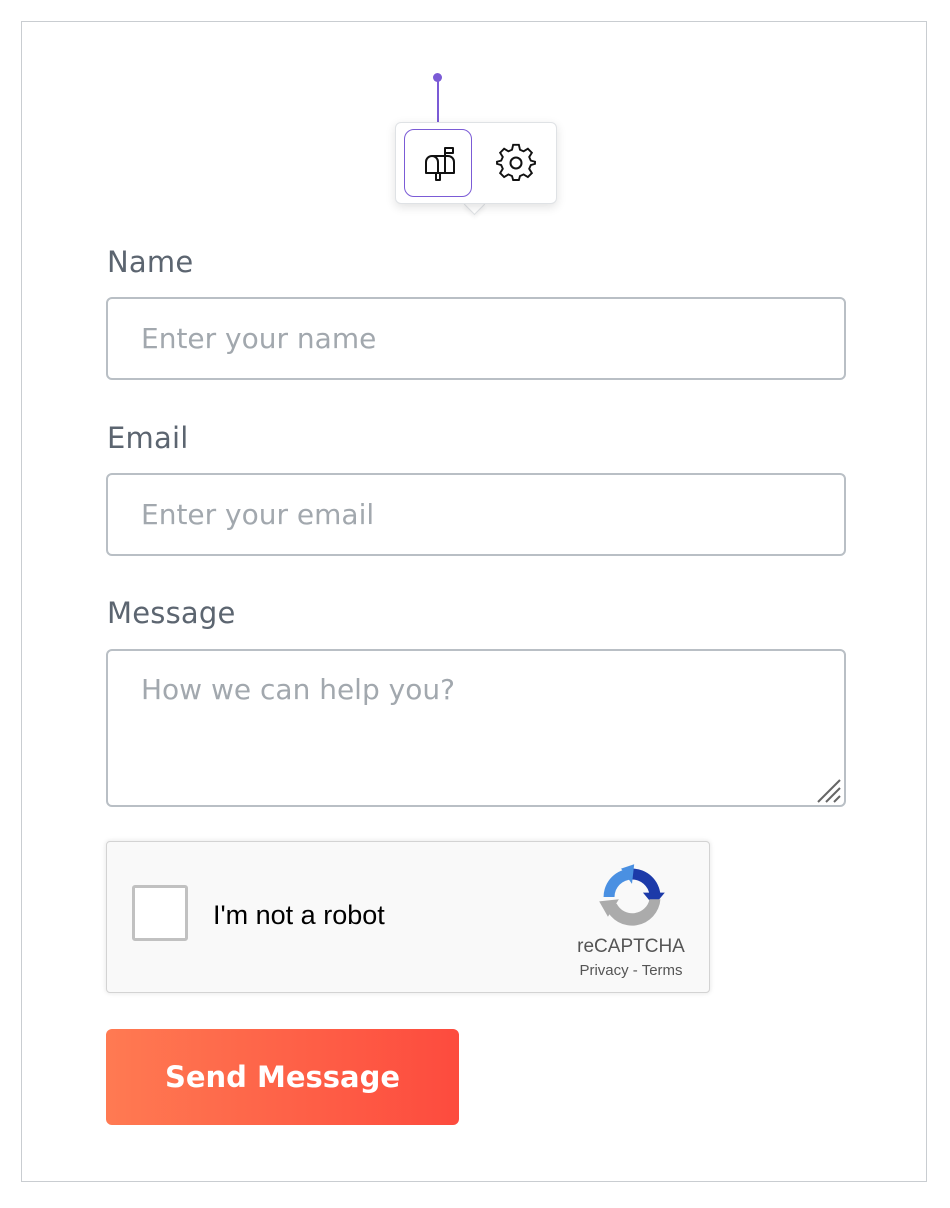 This screenshot has width=950, height=1208. What do you see at coordinates (171, 613) in the screenshot?
I see `message-label: Message` at bounding box center [171, 613].